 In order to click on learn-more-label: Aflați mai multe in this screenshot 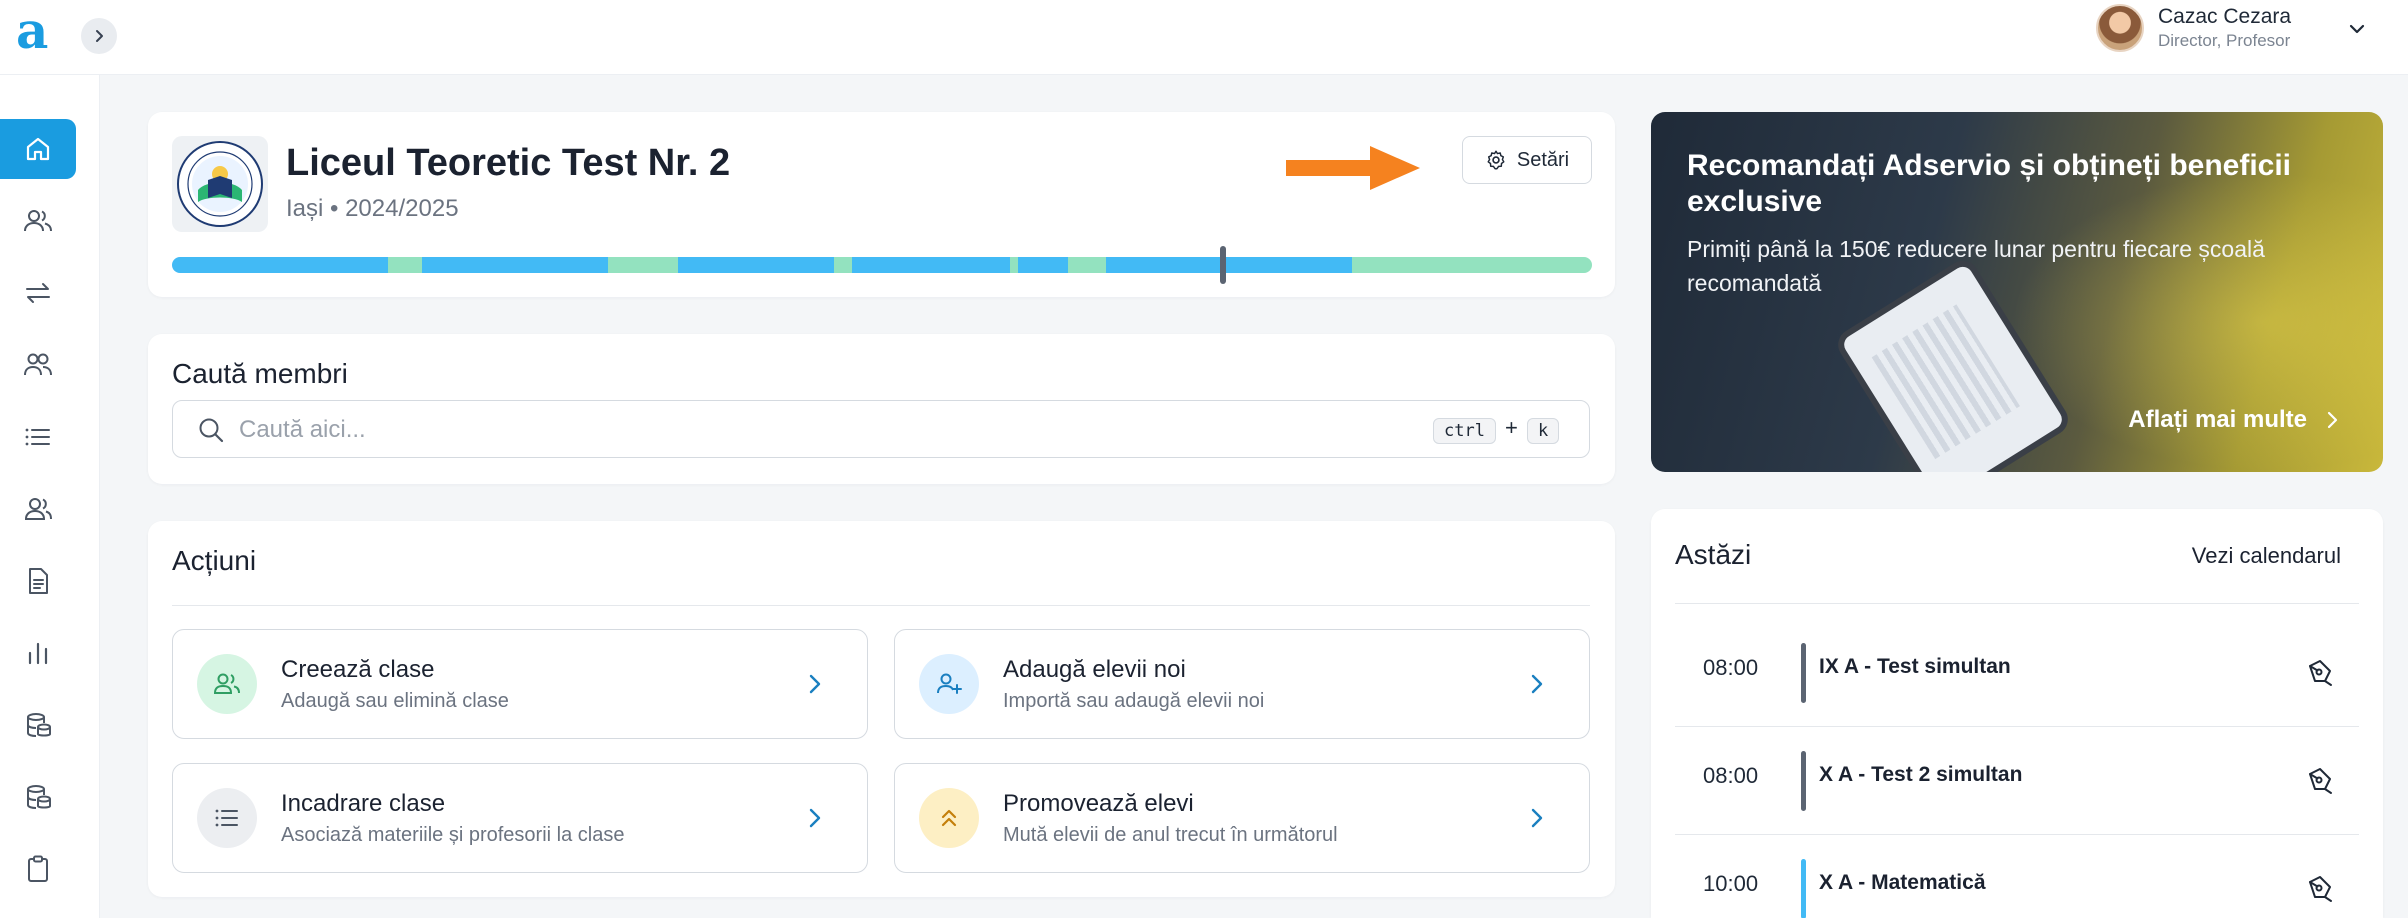, I will do `click(2217, 419)`.